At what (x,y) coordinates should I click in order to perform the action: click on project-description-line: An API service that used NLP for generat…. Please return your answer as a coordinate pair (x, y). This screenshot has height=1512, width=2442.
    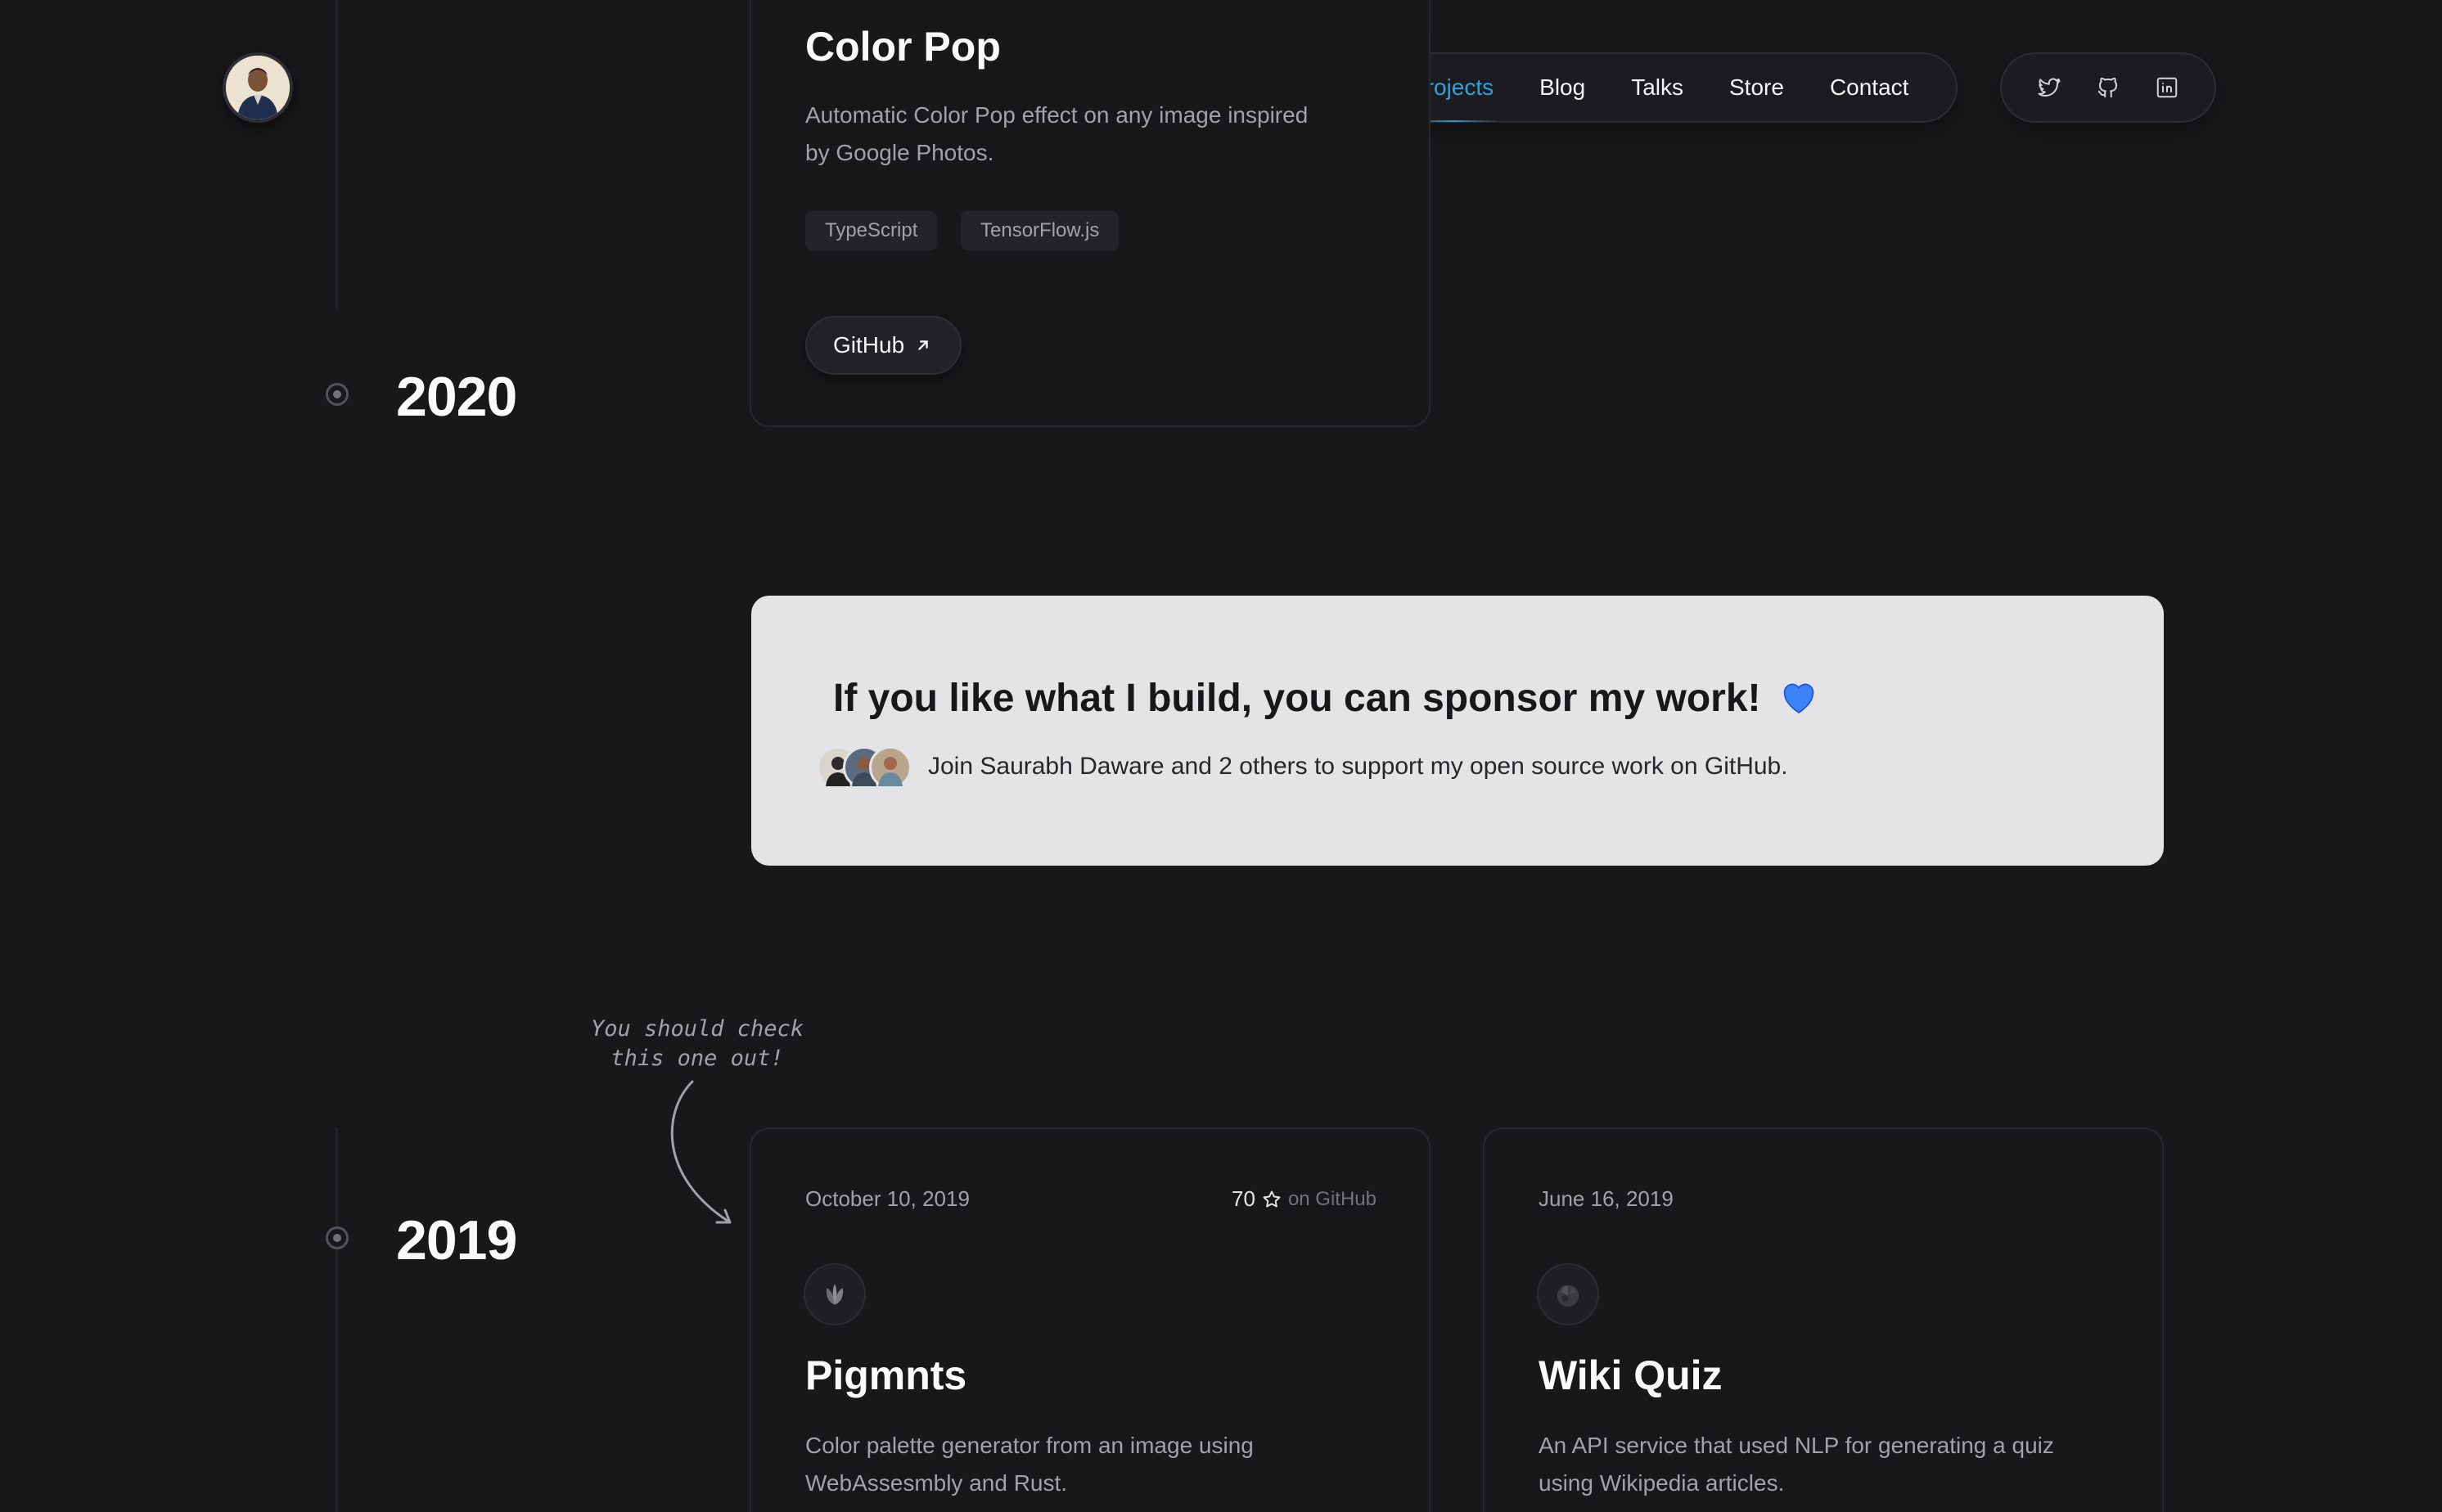
    Looking at the image, I should click on (1796, 1446).